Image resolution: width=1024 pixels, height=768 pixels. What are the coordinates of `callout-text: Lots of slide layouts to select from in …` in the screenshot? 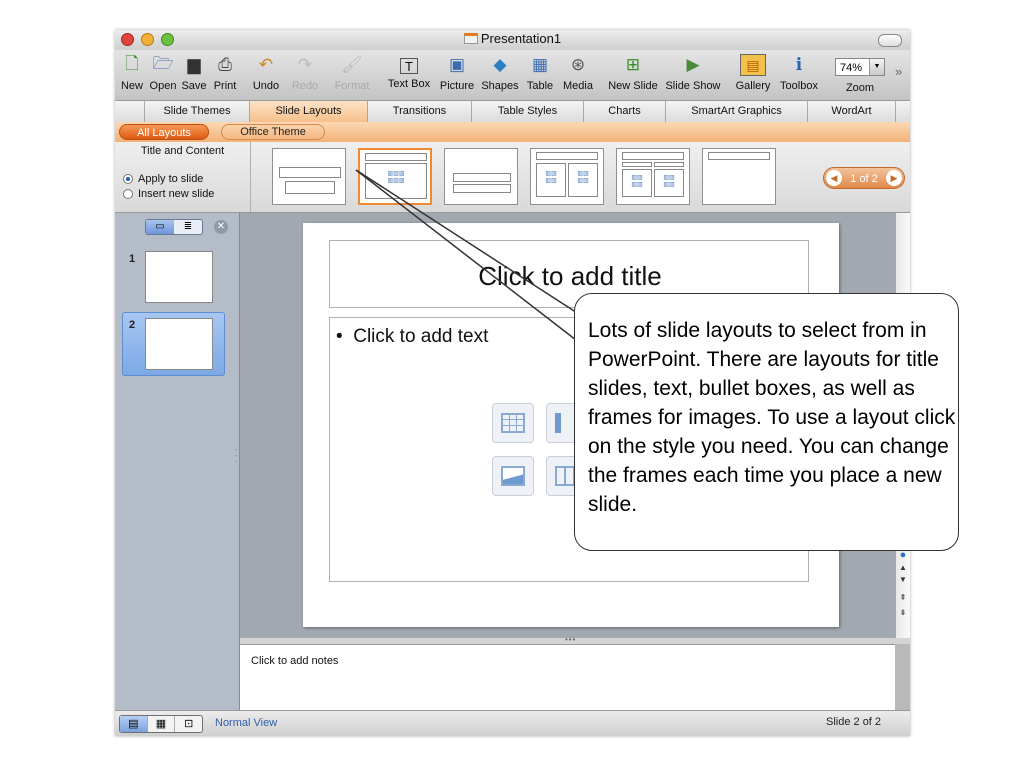 It's located at (772, 417).